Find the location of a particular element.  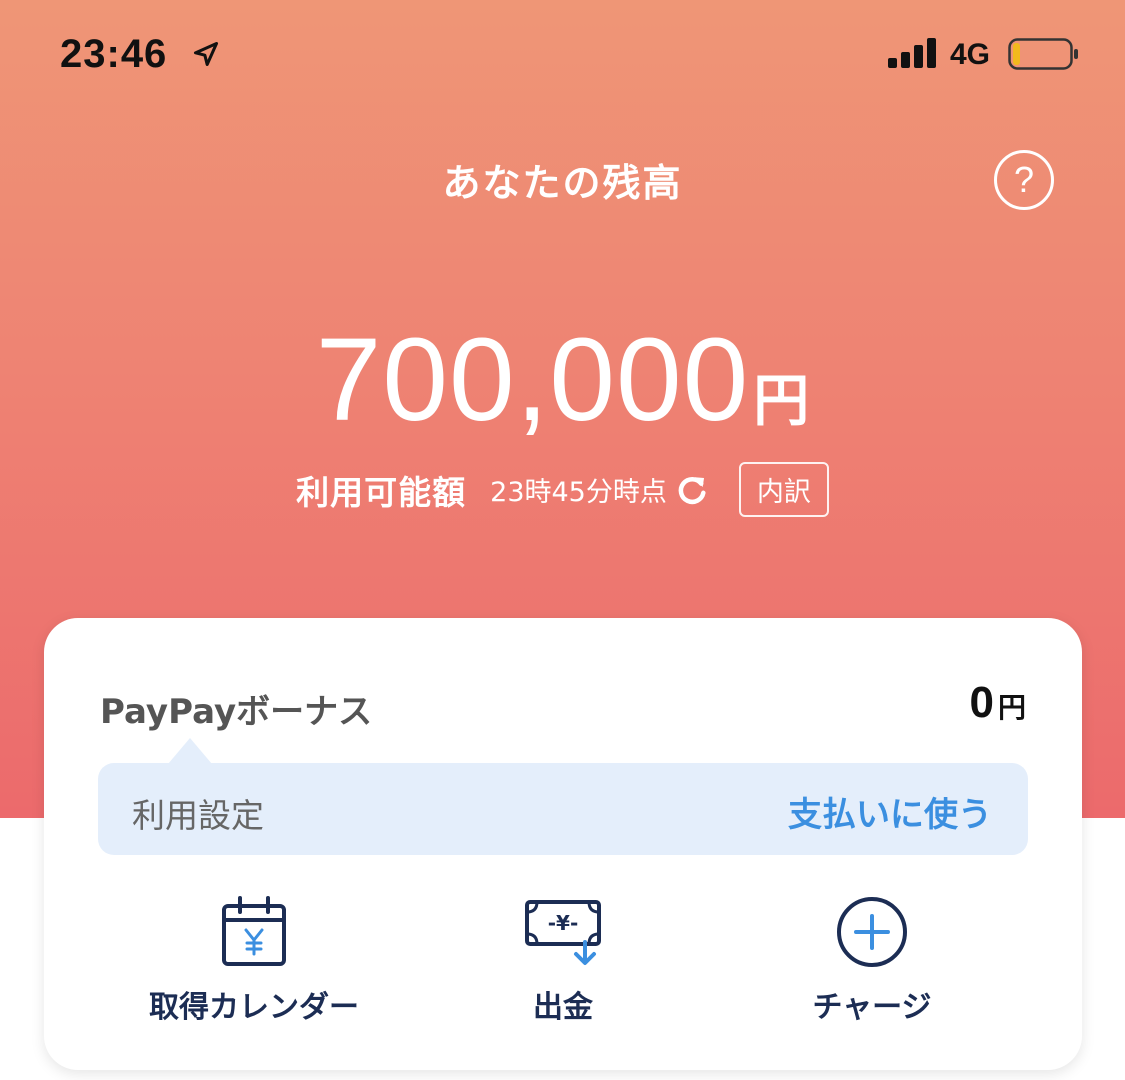

usage-setting-row: 利用設定 支払いに使う is located at coordinates (563, 809).